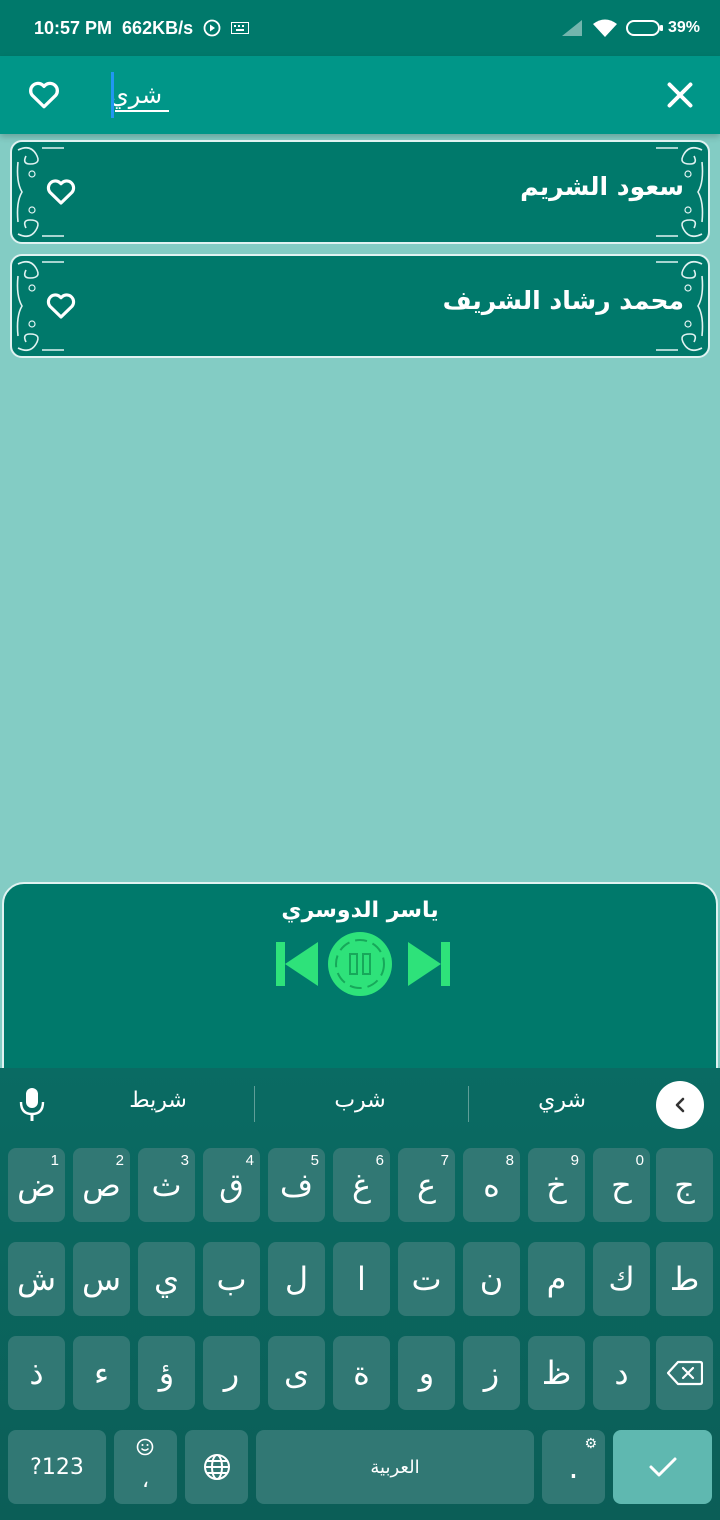 The width and height of the screenshot is (720, 1520). I want to click on period-key: ⚙ ., so click(573, 1467).